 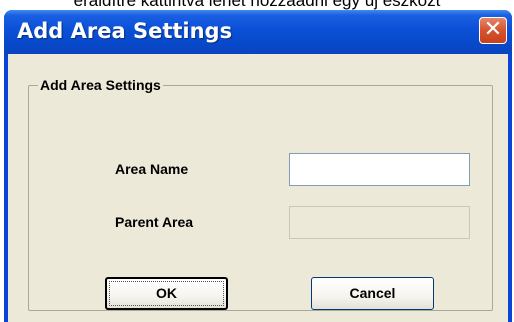 What do you see at coordinates (379, 222) in the screenshot?
I see `parent-area-input` at bounding box center [379, 222].